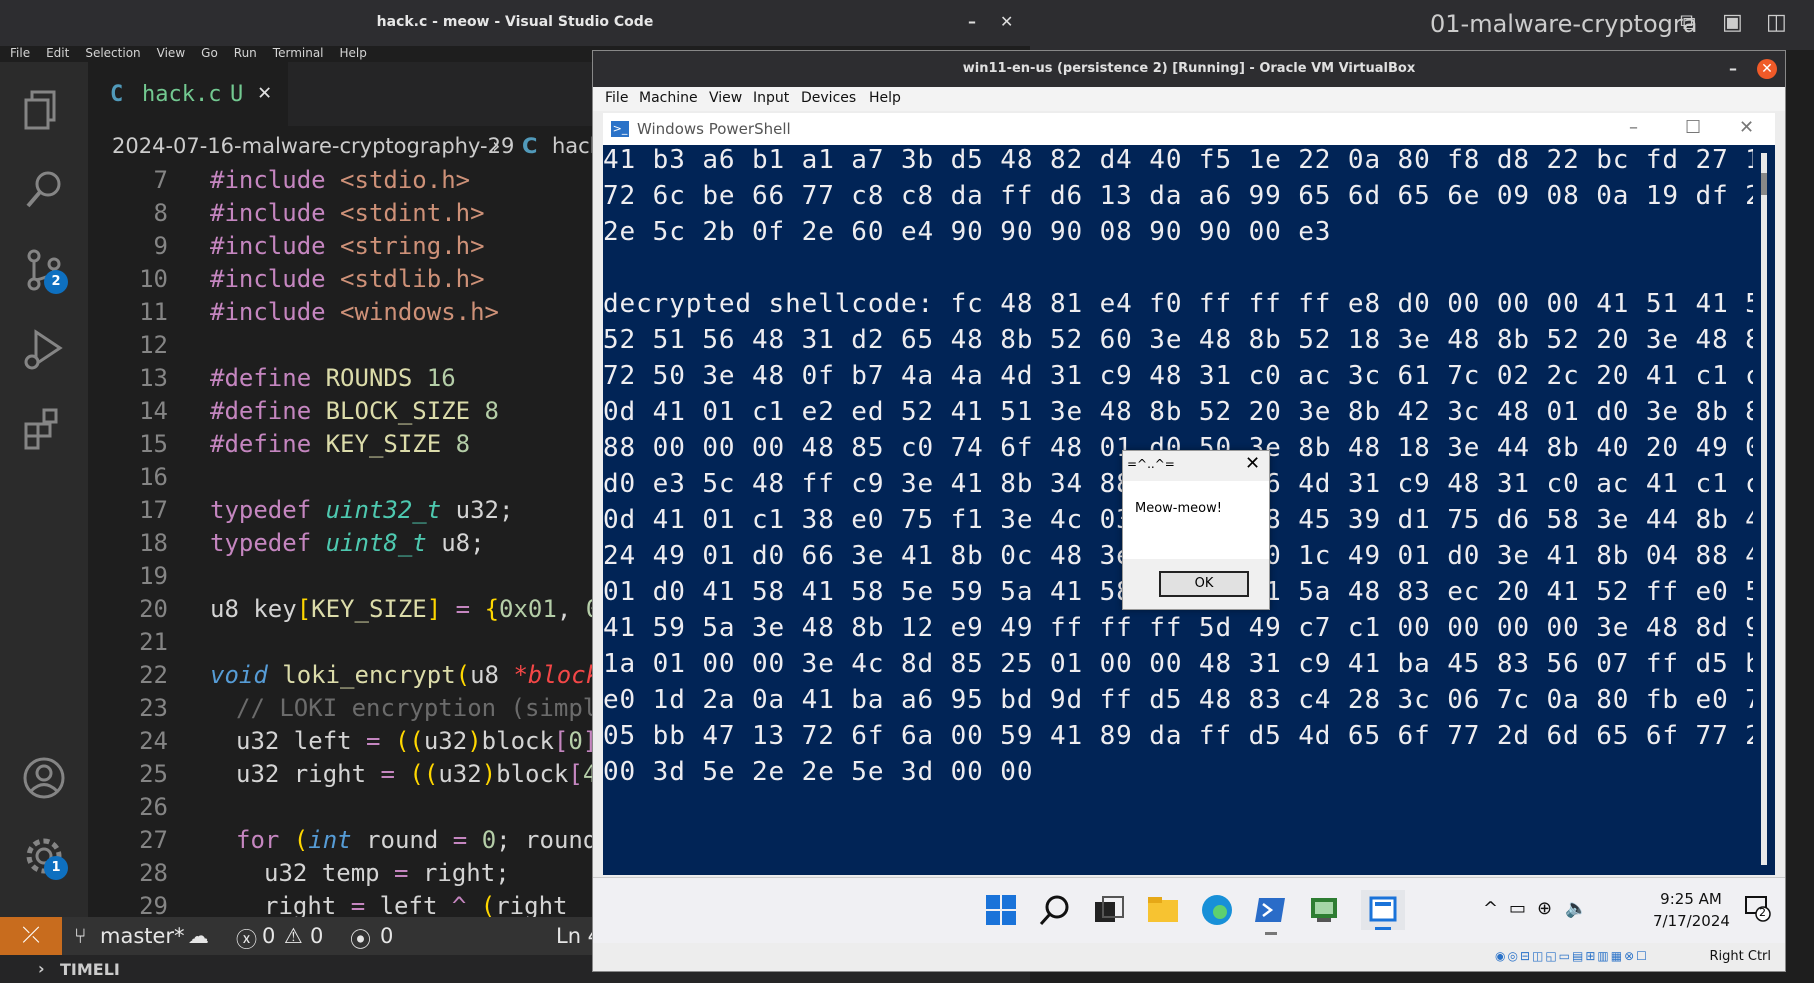  I want to click on device-status-icons: ◉◎⊟◫◱▭▤⊞▥▦⊗☐, so click(1572, 956).